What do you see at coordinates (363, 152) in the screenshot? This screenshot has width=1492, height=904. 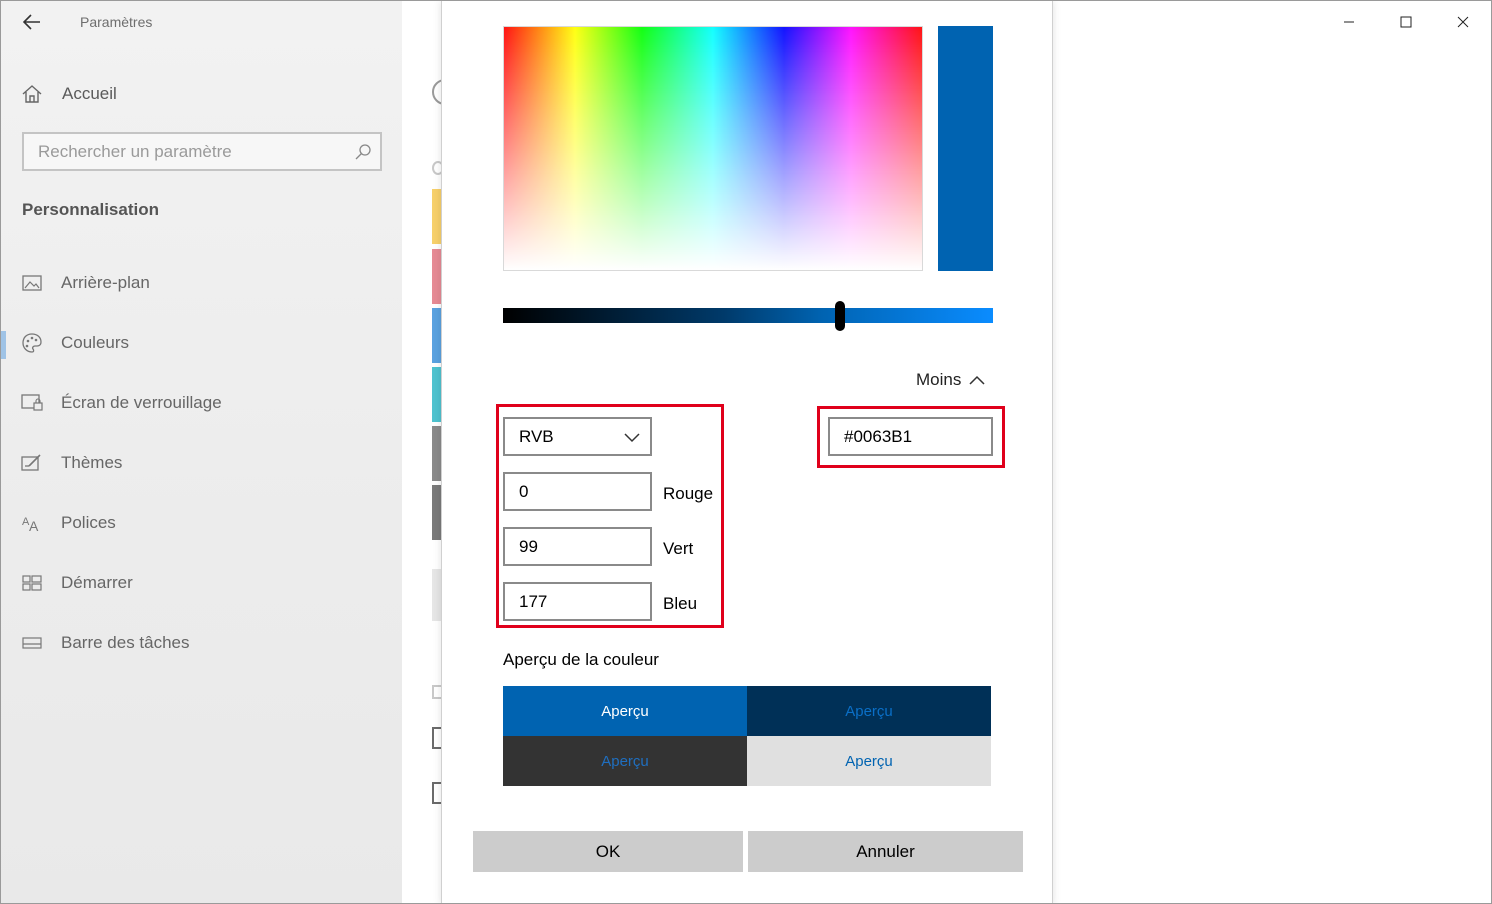 I see `search-icon` at bounding box center [363, 152].